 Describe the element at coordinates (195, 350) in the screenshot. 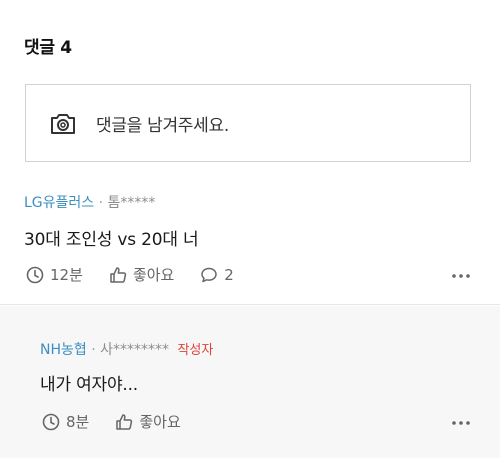

I see `writer-badge: 작성자` at that location.